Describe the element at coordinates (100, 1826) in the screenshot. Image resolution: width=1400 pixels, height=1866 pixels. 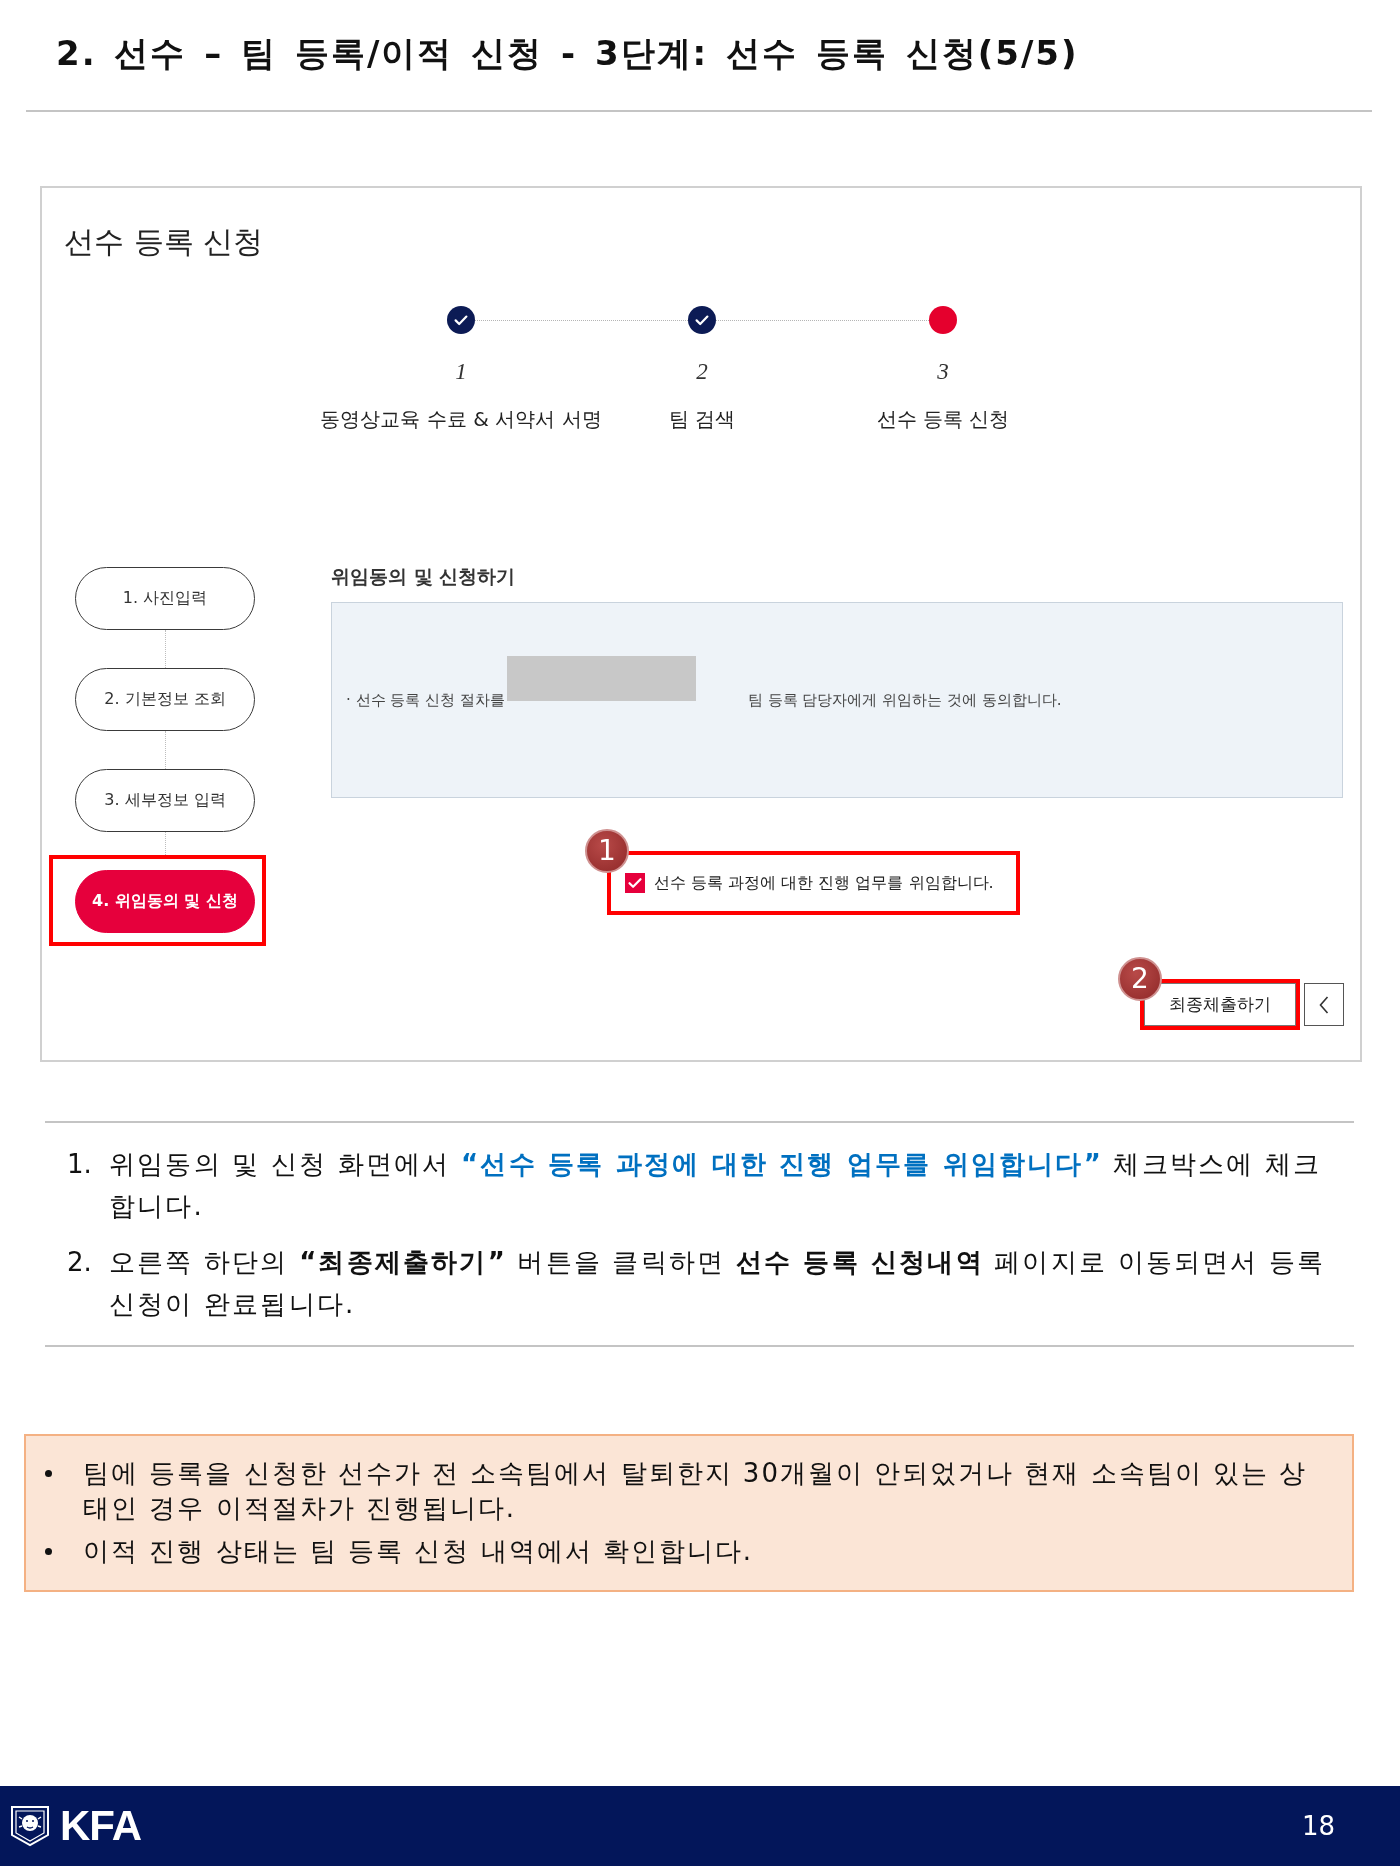
I see `logo-text: KFA` at that location.